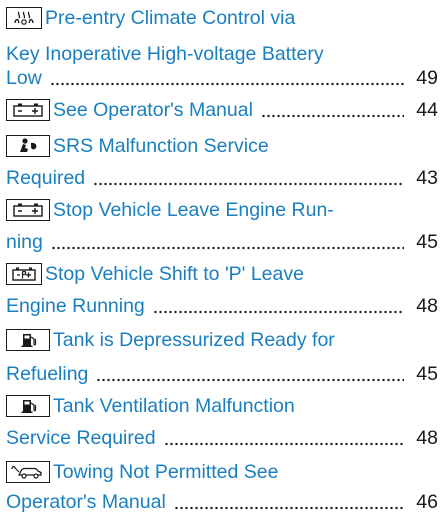 This screenshot has height=518, width=442. I want to click on entry-line: Tank Ventilation Malfunction, so click(150, 406).